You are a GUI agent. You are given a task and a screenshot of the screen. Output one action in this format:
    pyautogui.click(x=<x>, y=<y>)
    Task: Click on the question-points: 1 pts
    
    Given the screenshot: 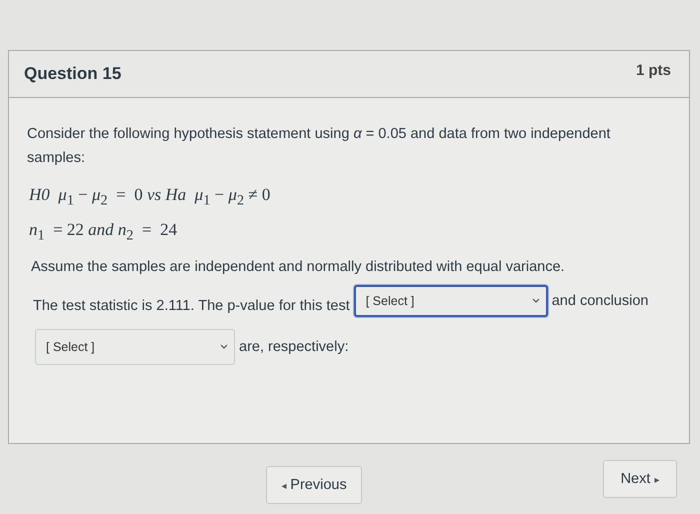 What is the action you would take?
    pyautogui.click(x=653, y=70)
    